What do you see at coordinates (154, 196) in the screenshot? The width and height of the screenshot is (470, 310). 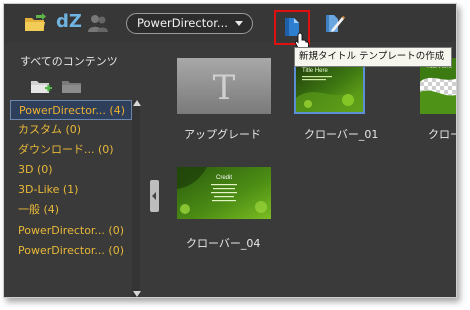 I see `collapse-sidebar-handle` at bounding box center [154, 196].